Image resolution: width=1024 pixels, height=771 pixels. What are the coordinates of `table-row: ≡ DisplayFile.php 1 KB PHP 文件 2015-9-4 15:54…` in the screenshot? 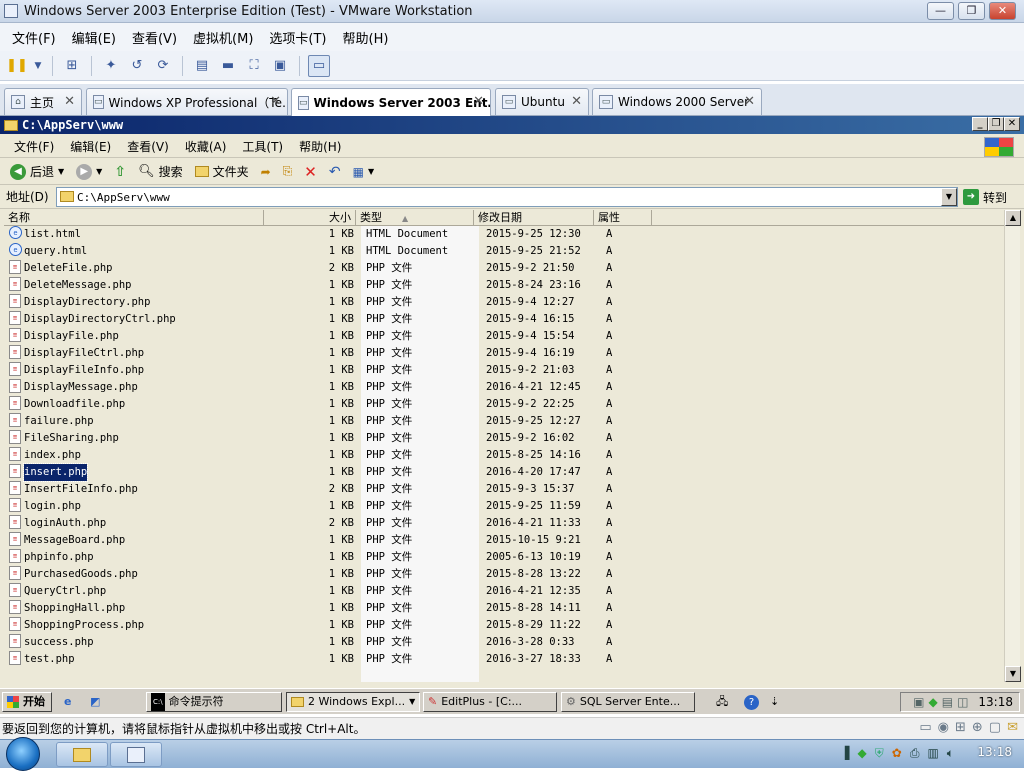 It's located at (504, 336).